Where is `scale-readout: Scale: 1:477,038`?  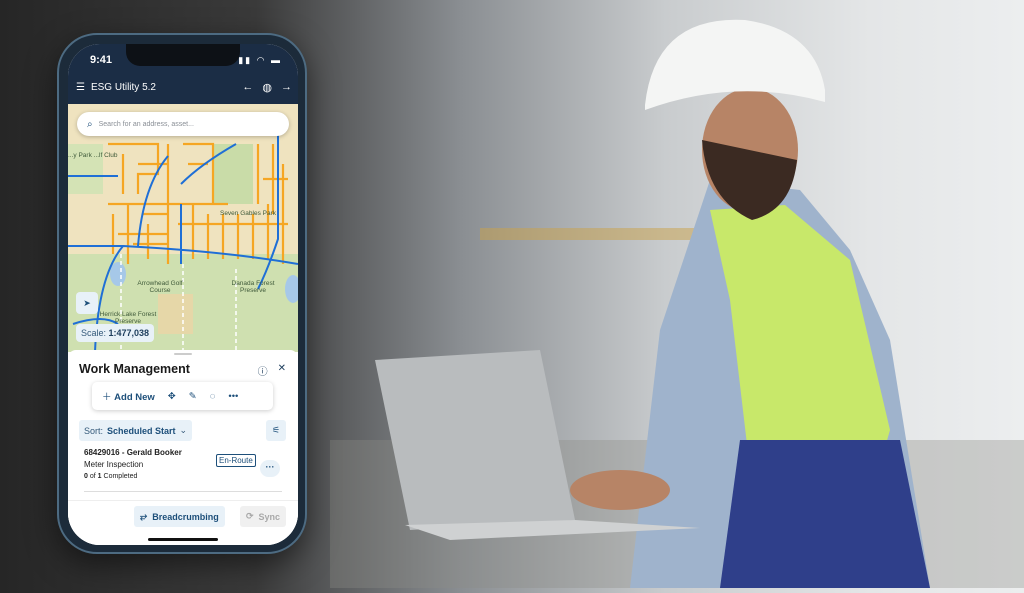 scale-readout: Scale: 1:477,038 is located at coordinates (115, 333).